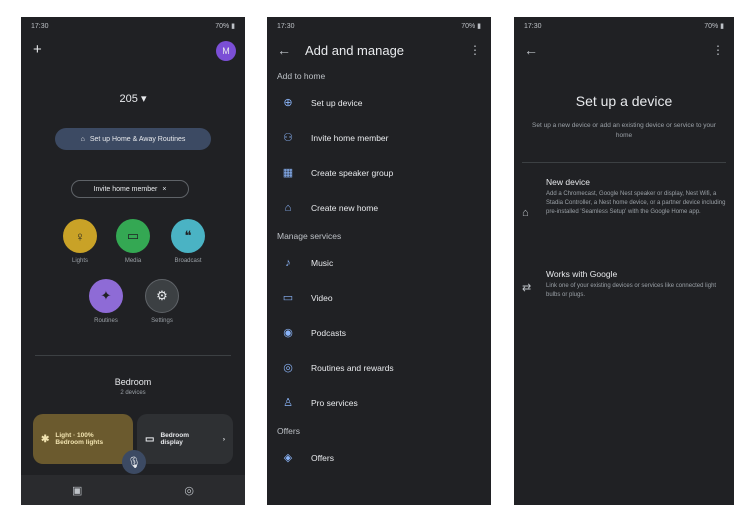  What do you see at coordinates (624, 50) in the screenshot?
I see `top-bar: ← ⋮` at bounding box center [624, 50].